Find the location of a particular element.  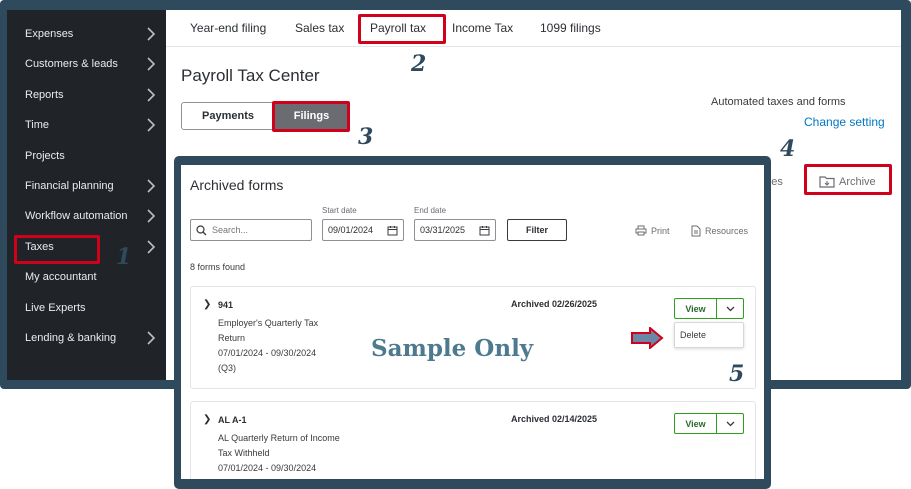

search-icon is located at coordinates (201, 229).